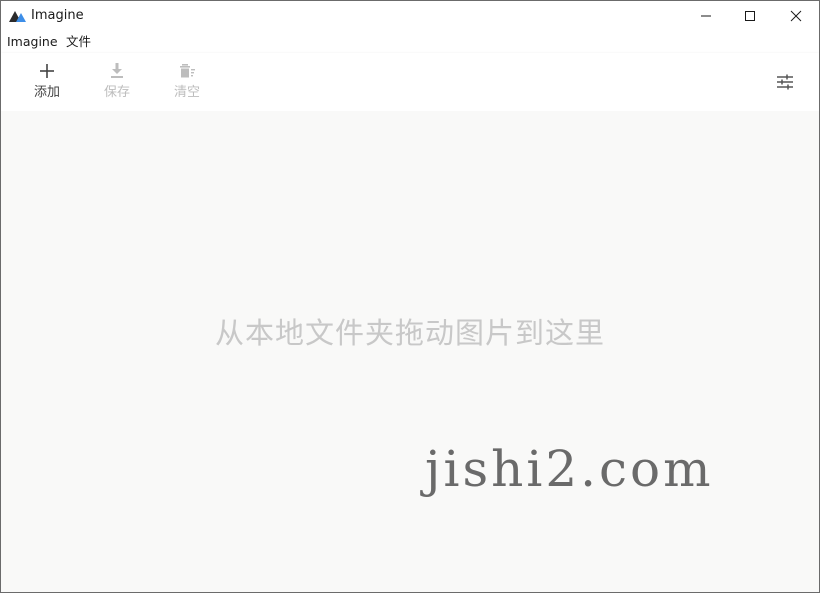 The height and width of the screenshot is (593, 820). Describe the element at coordinates (187, 84) in the screenshot. I see `clear-button: 清空` at that location.